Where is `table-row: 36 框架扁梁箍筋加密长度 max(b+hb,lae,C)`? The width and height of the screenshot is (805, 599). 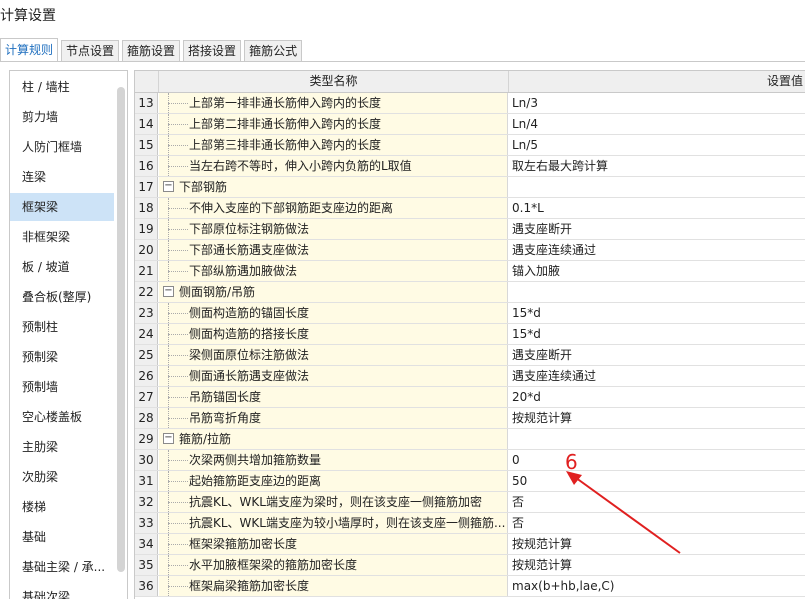
table-row: 36 框架扁梁箍筋加密长度 max(b+hb,lae,C) is located at coordinates (470, 586).